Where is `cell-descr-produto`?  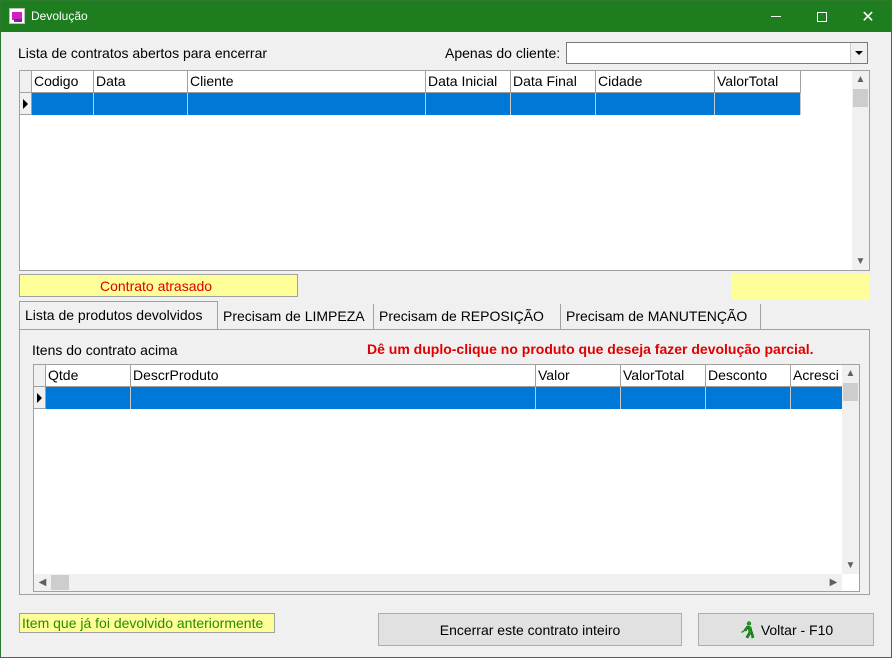
cell-descr-produto is located at coordinates (333, 398).